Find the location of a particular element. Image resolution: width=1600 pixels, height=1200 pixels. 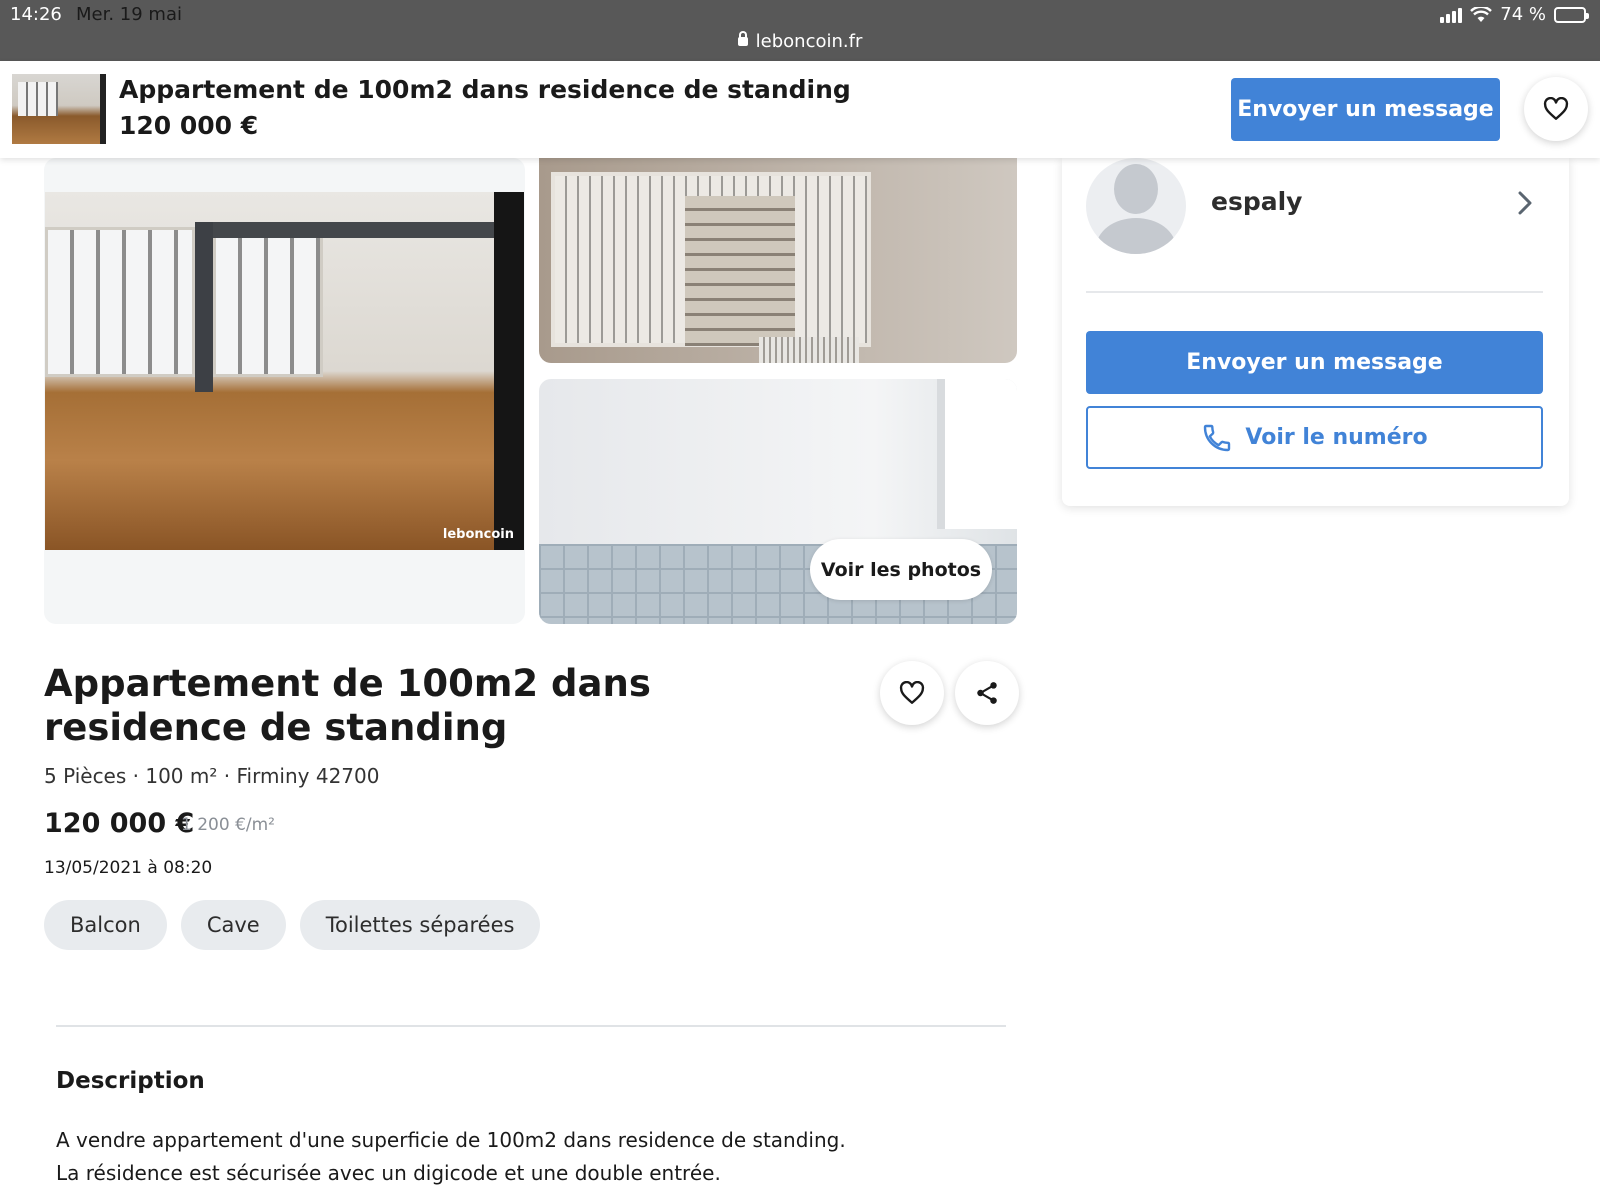

address-text: leboncoin.fr is located at coordinates (809, 41).